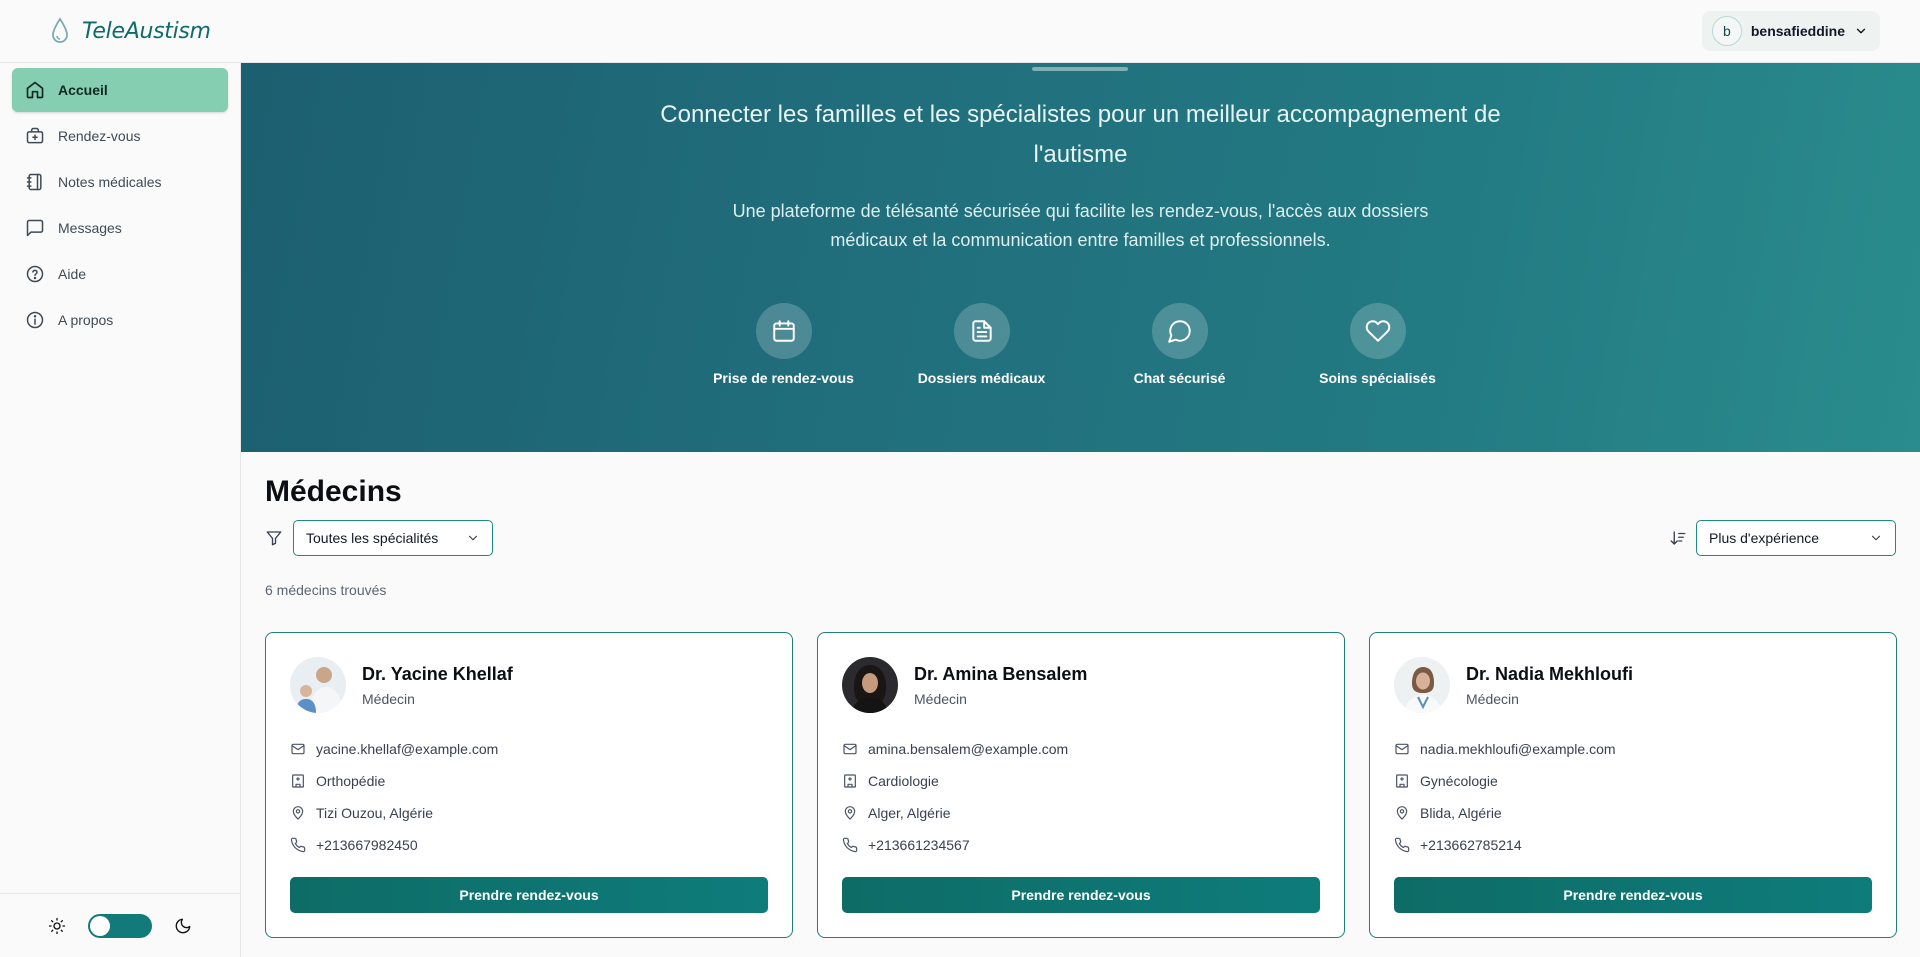 The height and width of the screenshot is (957, 1920). Describe the element at coordinates (960, 31) in the screenshot. I see `top-header: TeleAustism b bensafieddine` at that location.